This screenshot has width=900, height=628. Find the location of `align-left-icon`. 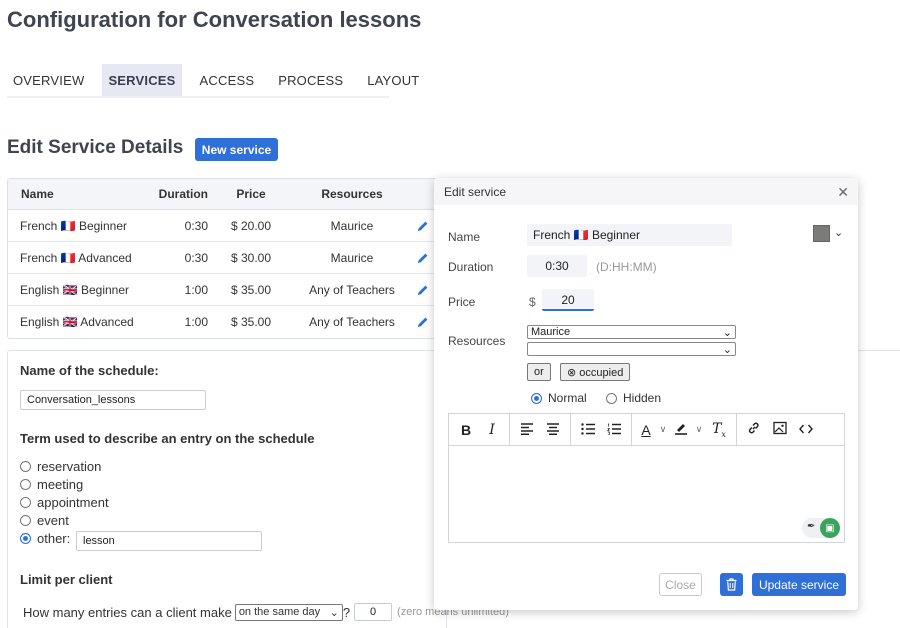

align-left-icon is located at coordinates (527, 430).